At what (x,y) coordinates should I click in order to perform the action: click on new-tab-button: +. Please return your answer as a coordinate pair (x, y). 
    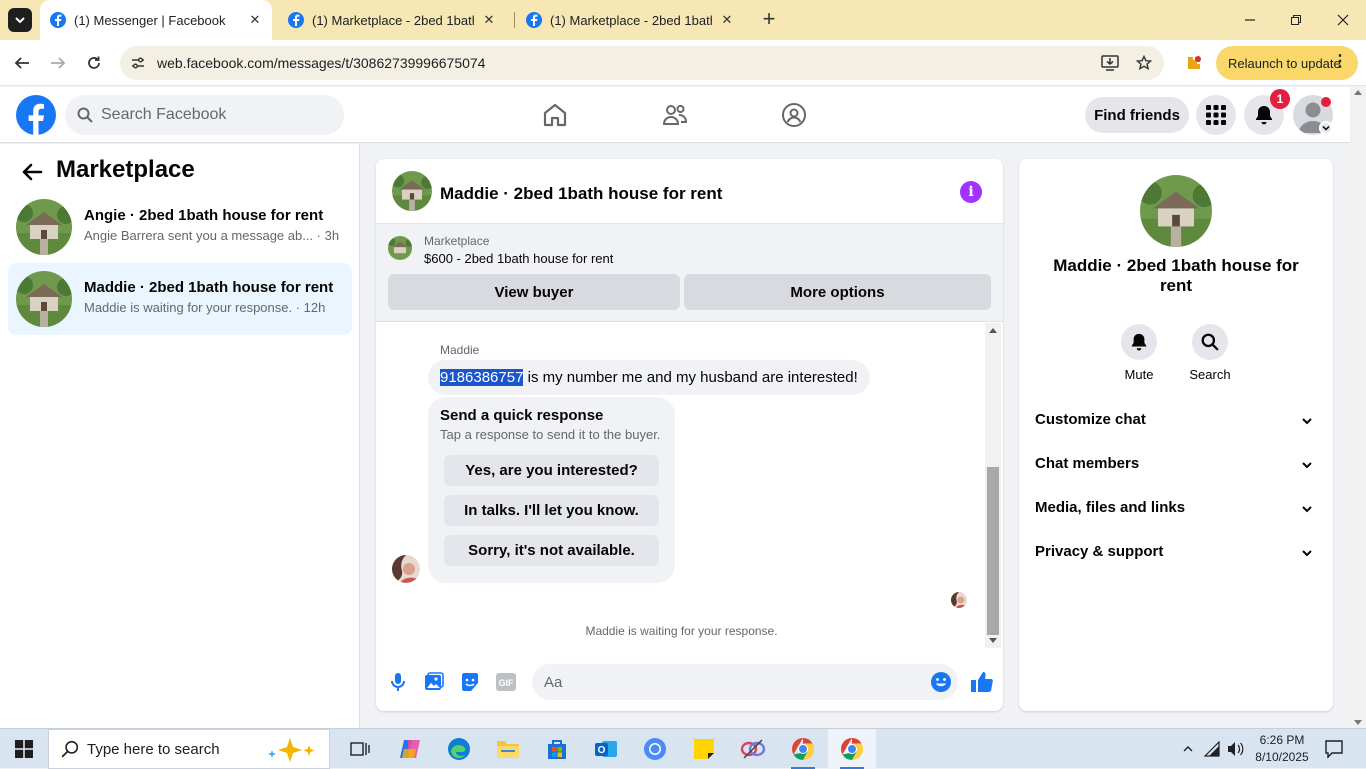
    Looking at the image, I should click on (769, 20).